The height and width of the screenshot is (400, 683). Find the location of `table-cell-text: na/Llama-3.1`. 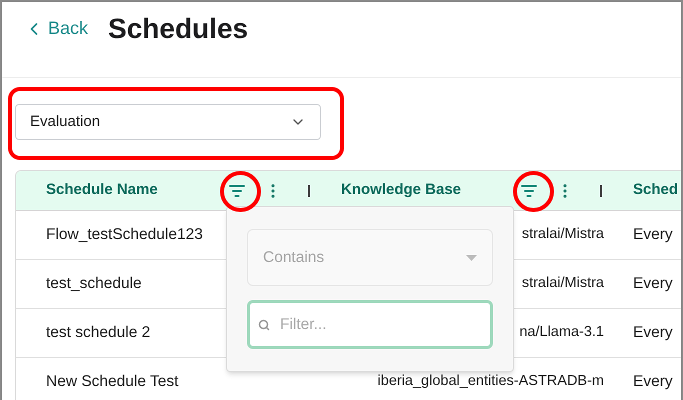

table-cell-text: na/Llama-3.1 is located at coordinates (561, 332).